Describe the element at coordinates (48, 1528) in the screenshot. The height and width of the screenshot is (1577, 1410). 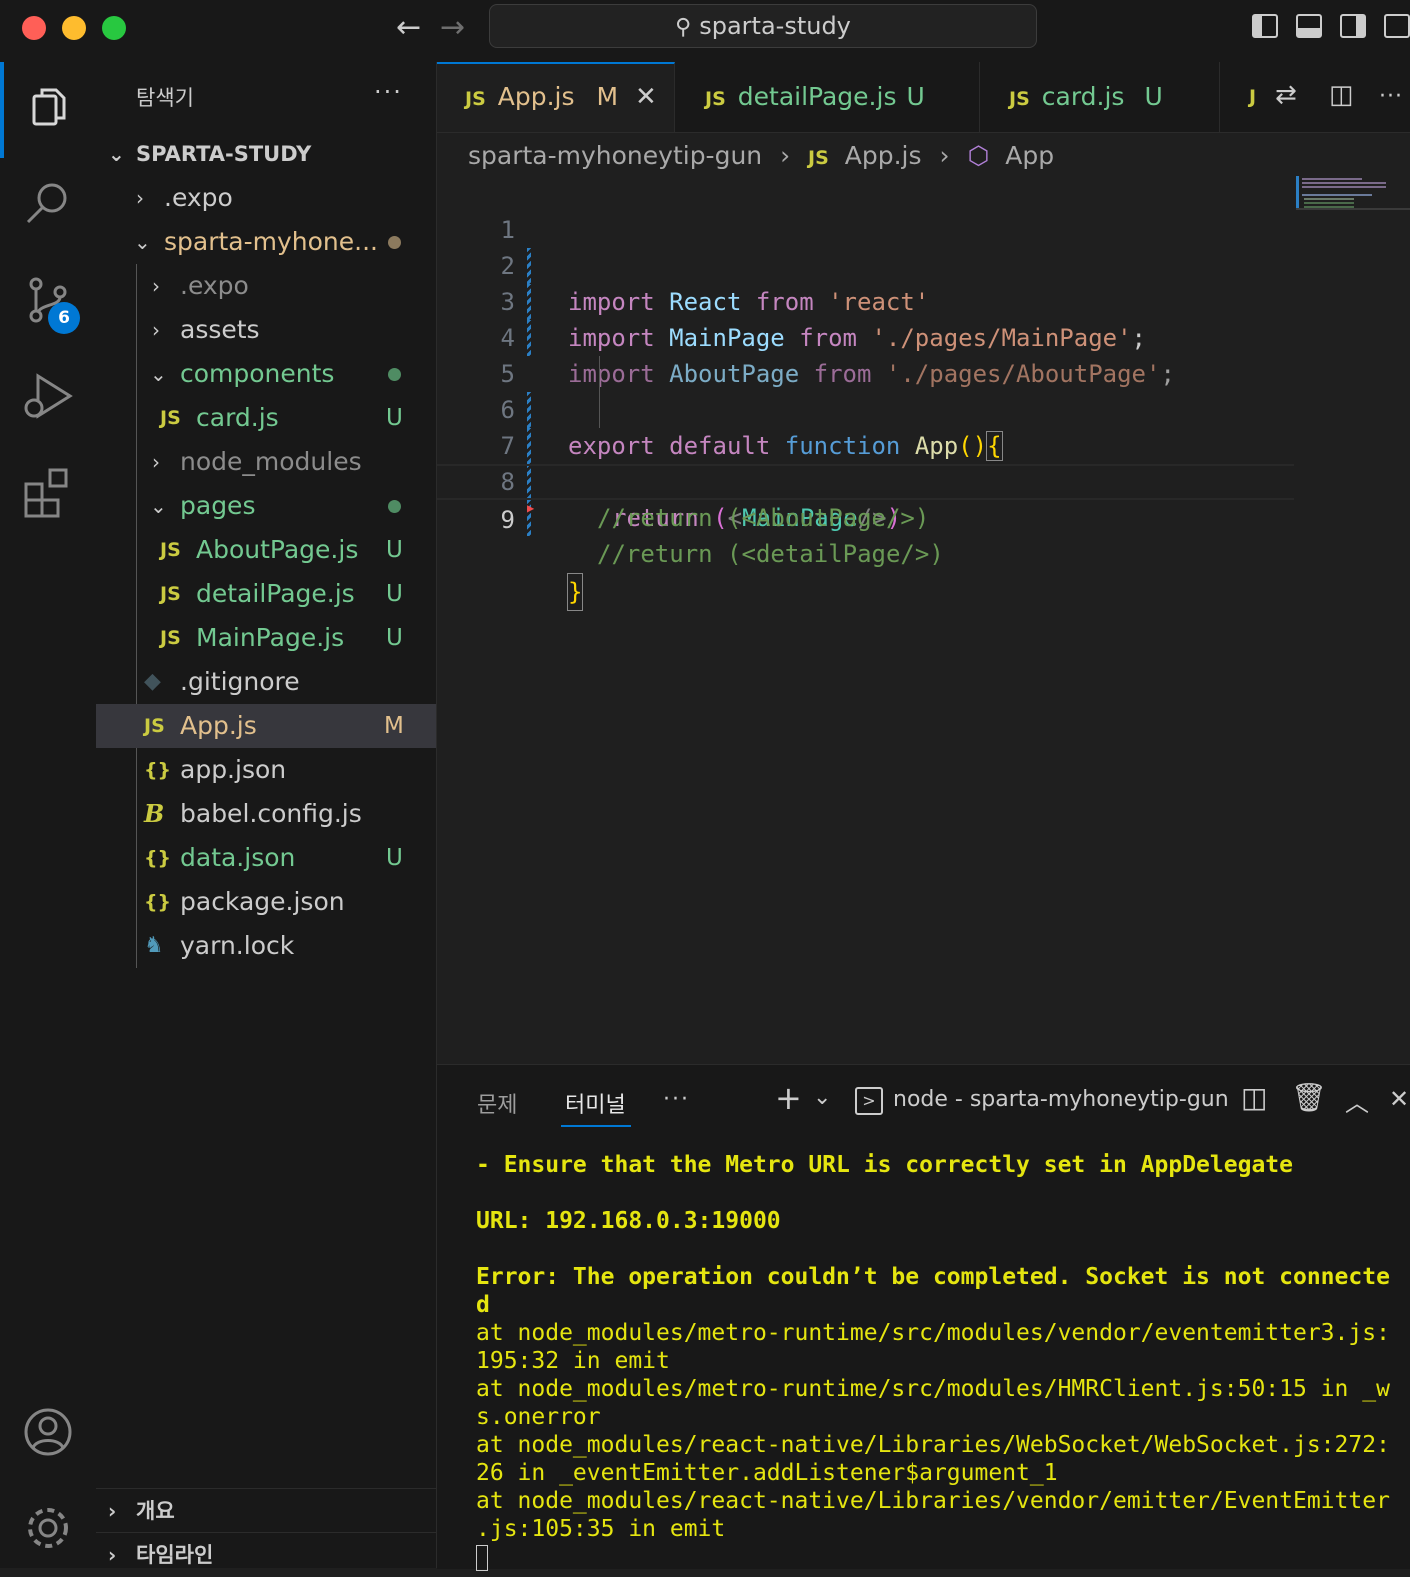
I see `gear-icon` at that location.